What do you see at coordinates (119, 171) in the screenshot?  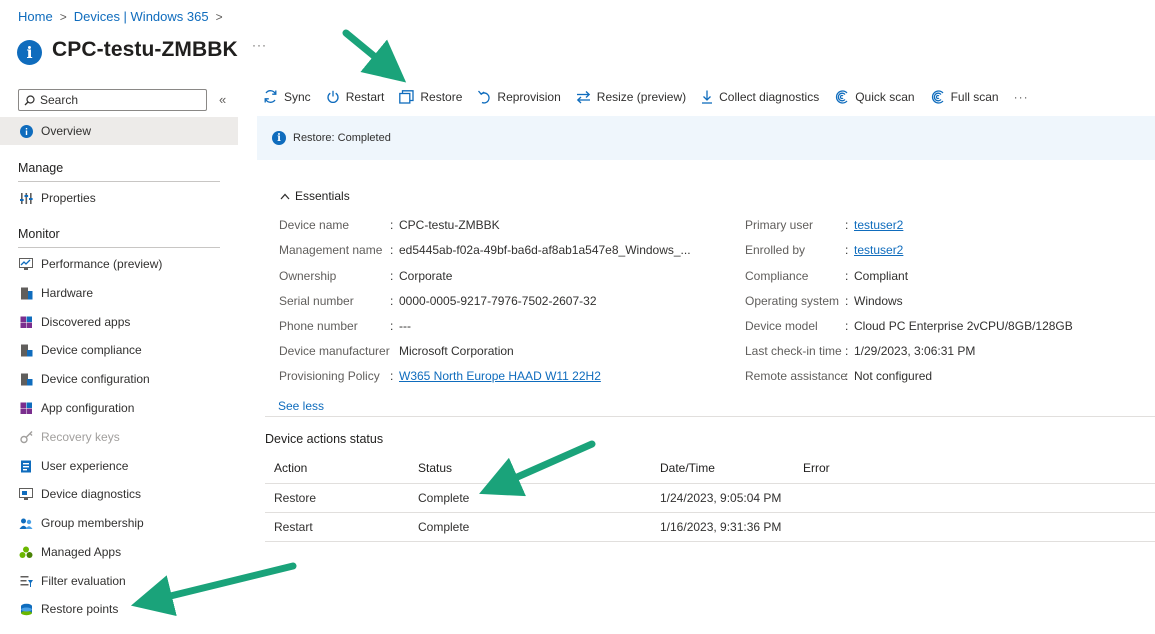 I see `section-manage: Manage` at bounding box center [119, 171].